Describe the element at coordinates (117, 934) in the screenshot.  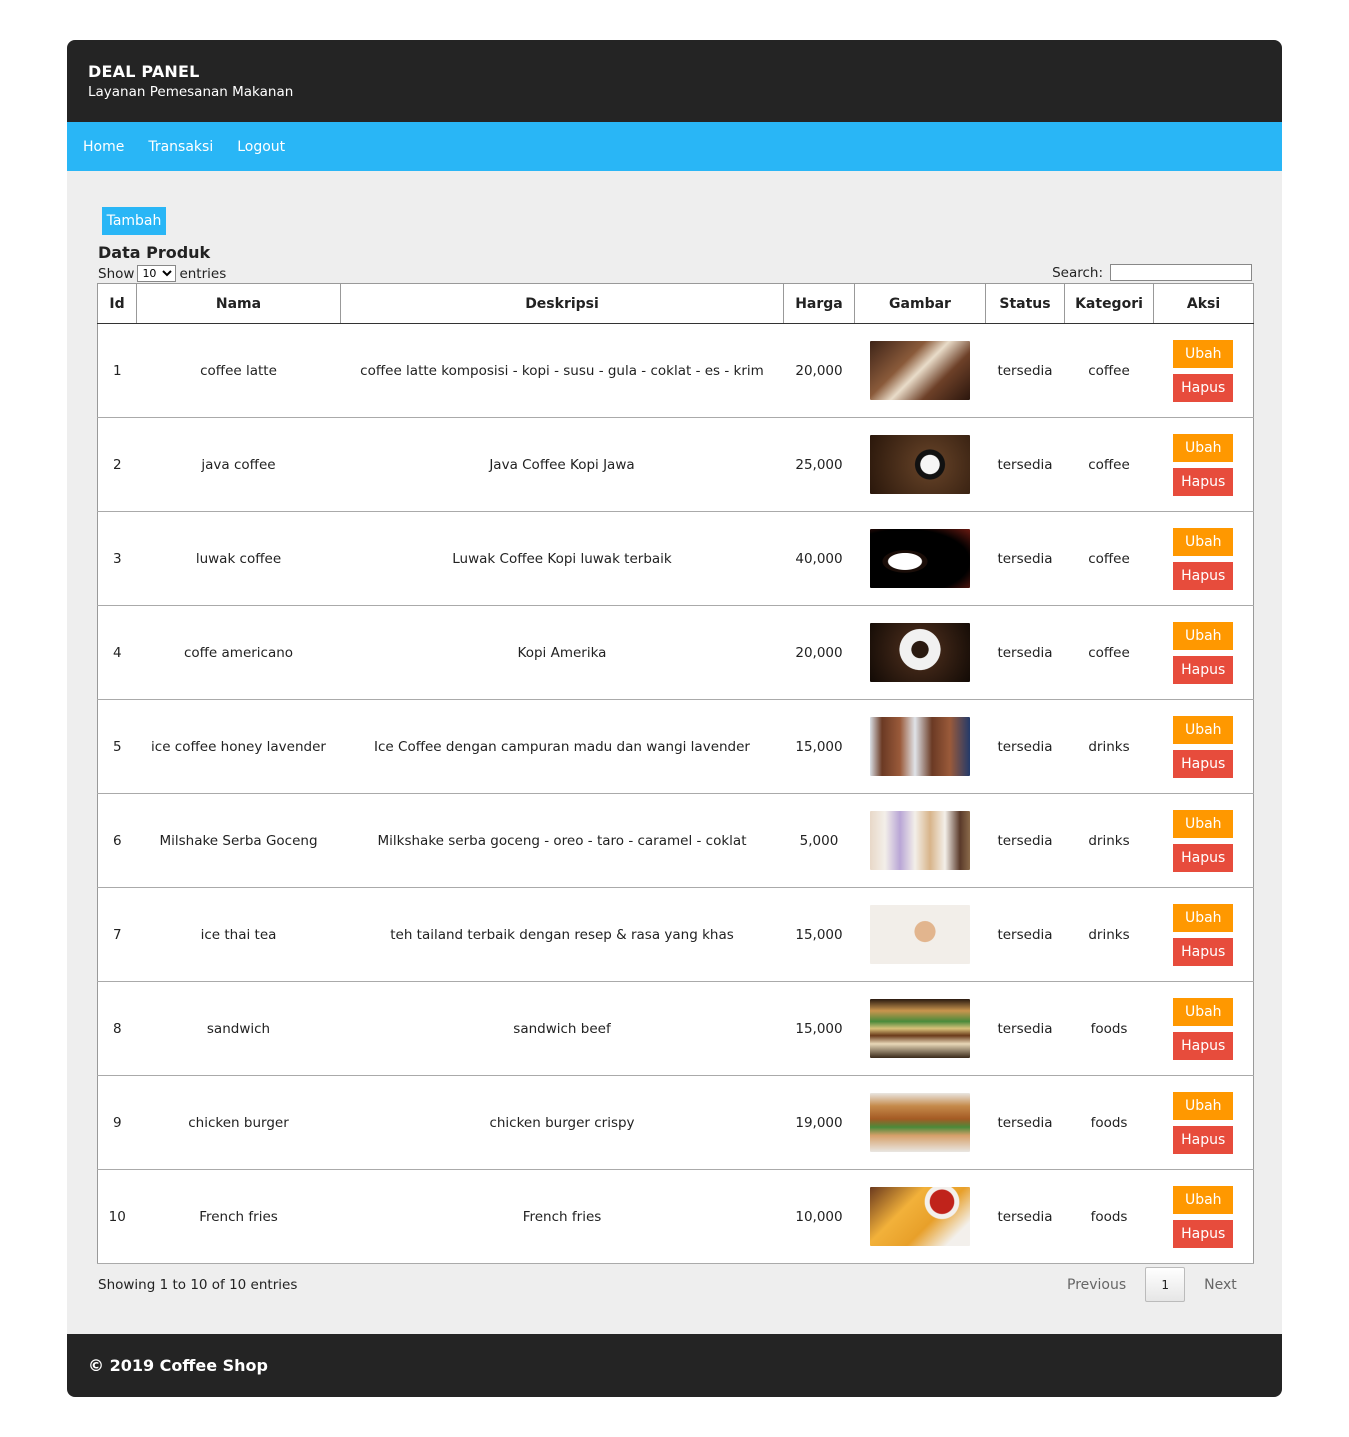
I see `cell-id: 7` at that location.